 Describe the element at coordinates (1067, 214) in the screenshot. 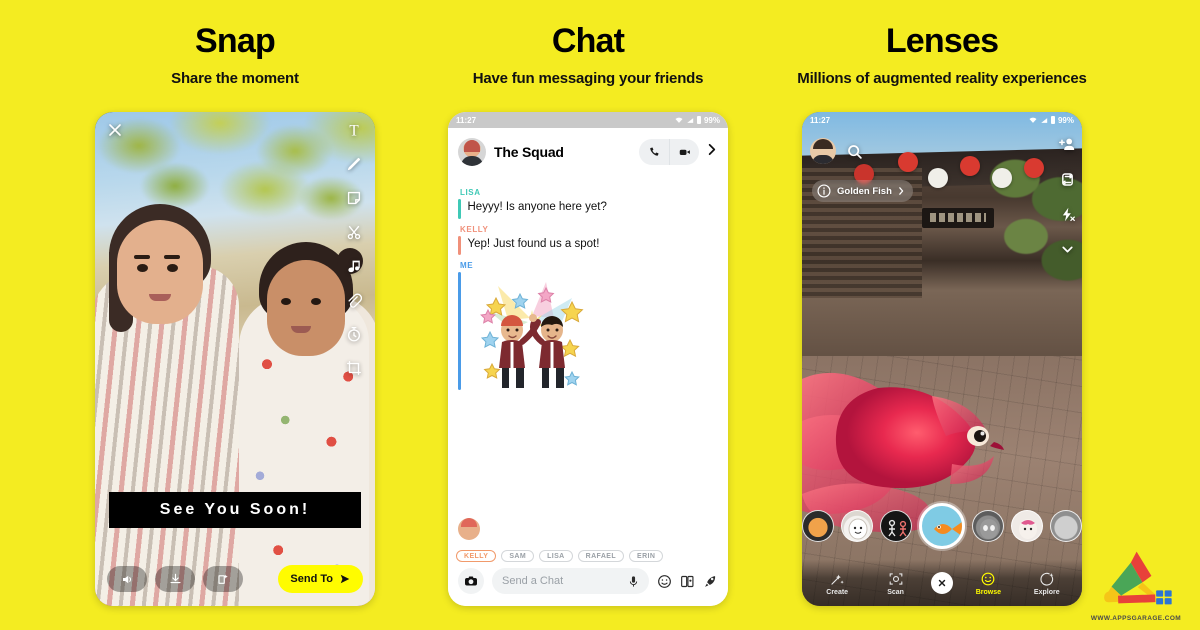

I see `flash-off-icon` at that location.